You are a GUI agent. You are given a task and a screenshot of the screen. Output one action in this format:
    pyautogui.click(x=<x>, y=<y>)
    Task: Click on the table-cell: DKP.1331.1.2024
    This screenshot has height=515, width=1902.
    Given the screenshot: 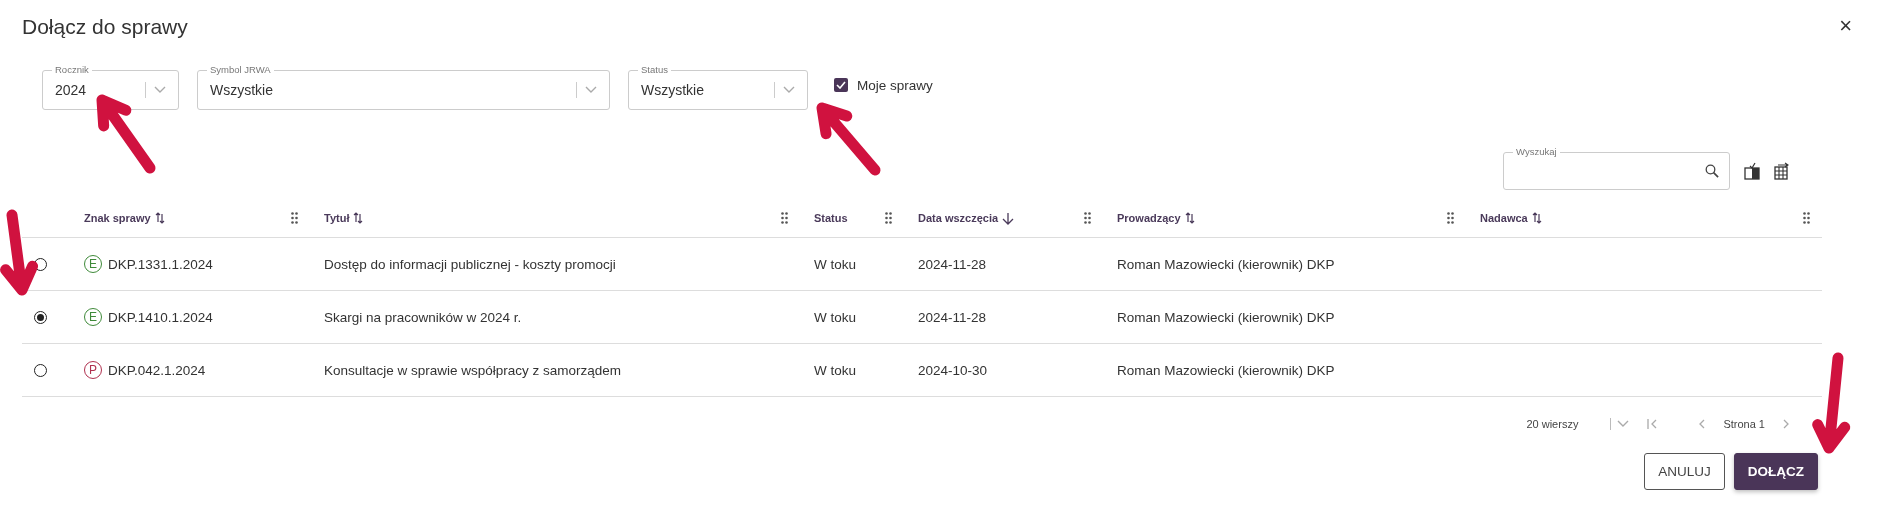 What is the action you would take?
    pyautogui.click(x=160, y=264)
    